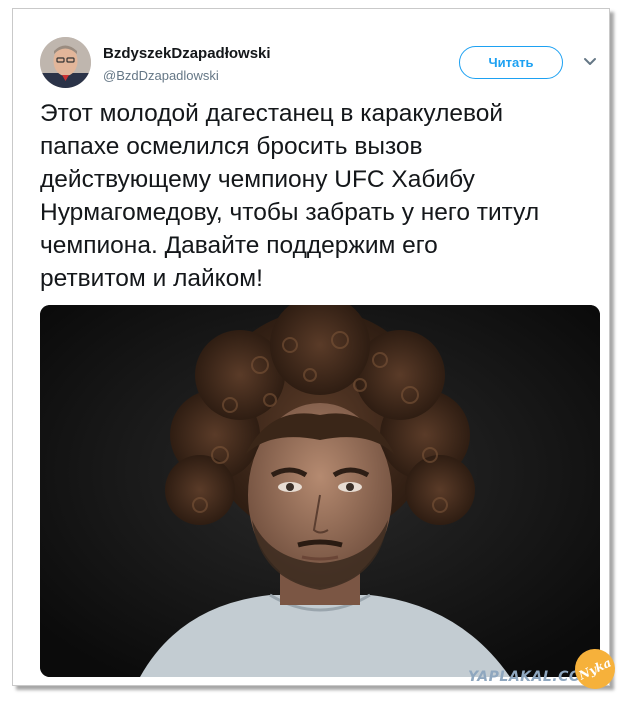 This screenshot has width=621, height=701. What do you see at coordinates (187, 53) in the screenshot?
I see `display-name: BzdyszekDzapadłowski` at bounding box center [187, 53].